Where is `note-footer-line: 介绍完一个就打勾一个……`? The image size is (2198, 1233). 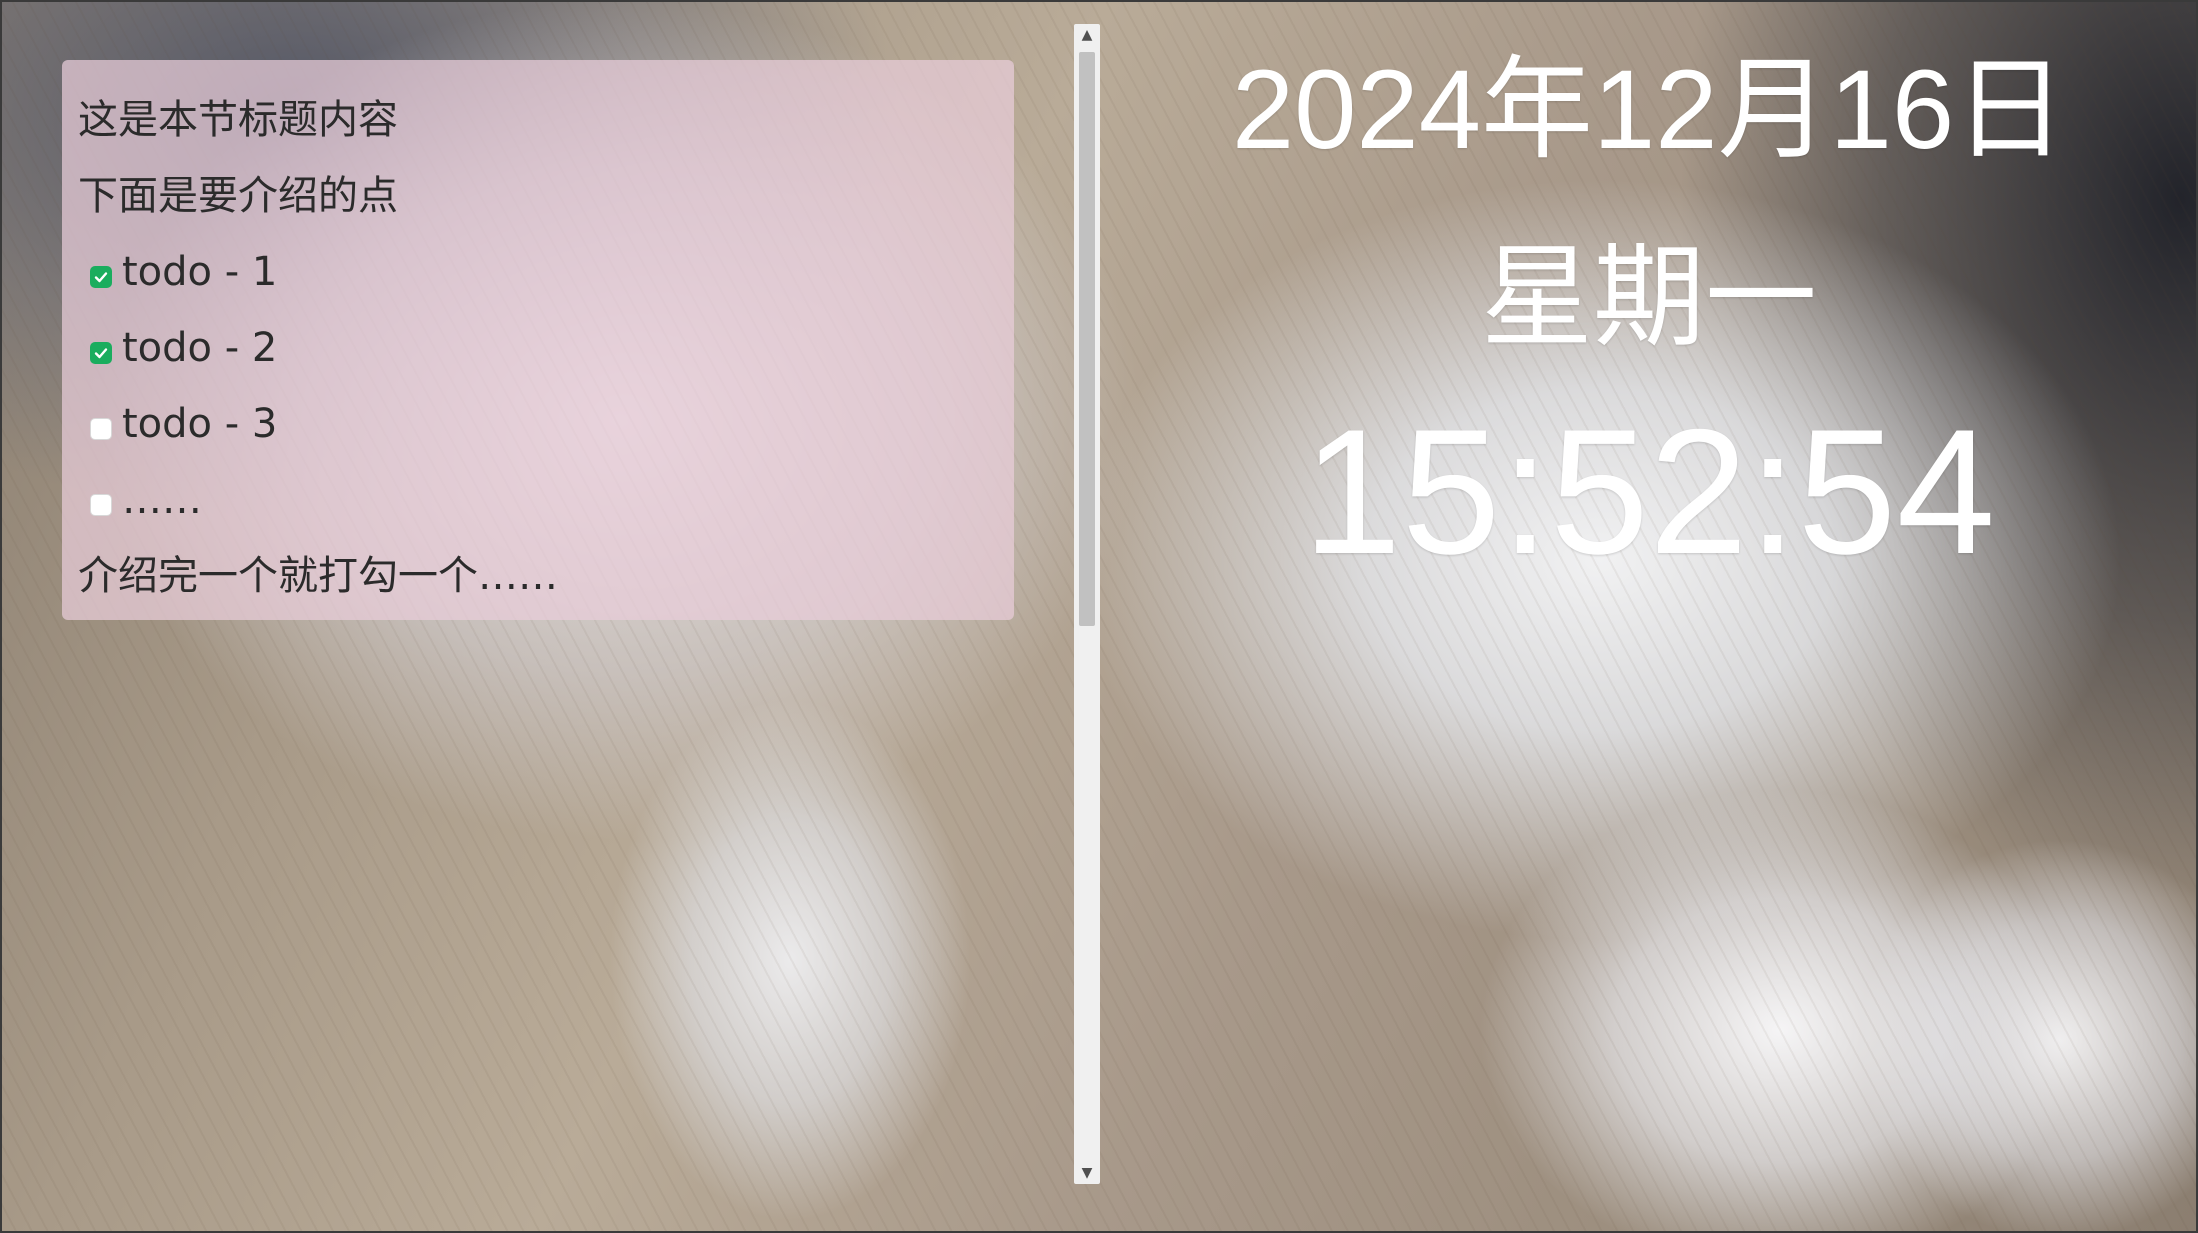 note-footer-line: 介绍完一个就打勾一个…… is located at coordinates (318, 576).